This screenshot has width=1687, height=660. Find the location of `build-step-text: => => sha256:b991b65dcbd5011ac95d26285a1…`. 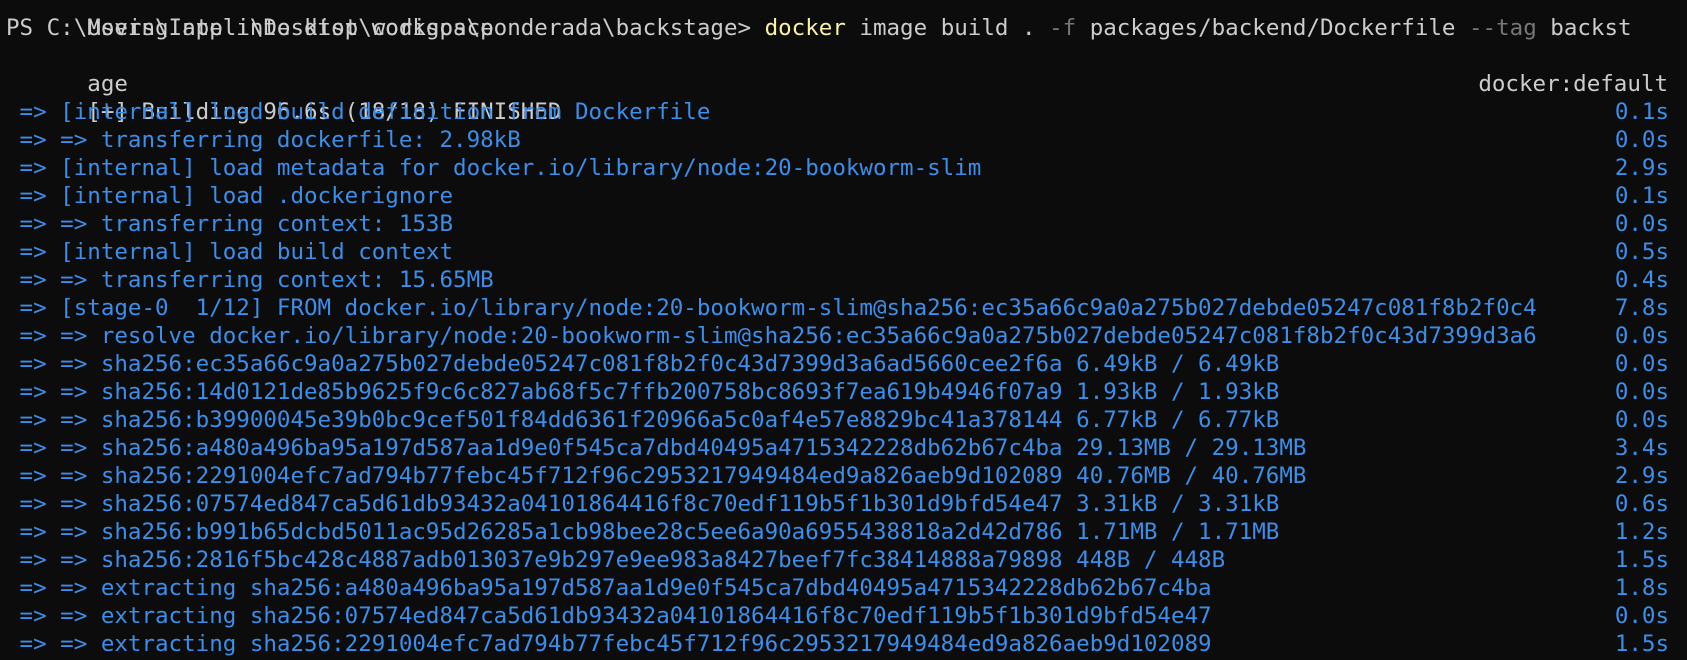

build-step-text: => => sha256:b991b65dcbd5011ac95d26285a1… is located at coordinates (643, 532).